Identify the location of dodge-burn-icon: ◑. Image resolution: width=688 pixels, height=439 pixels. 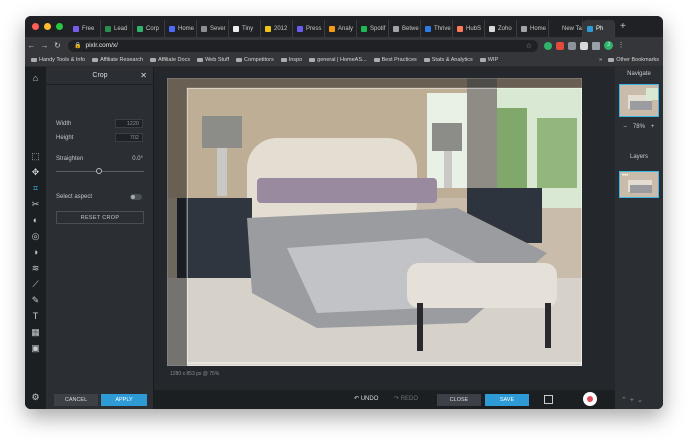
(35, 252).